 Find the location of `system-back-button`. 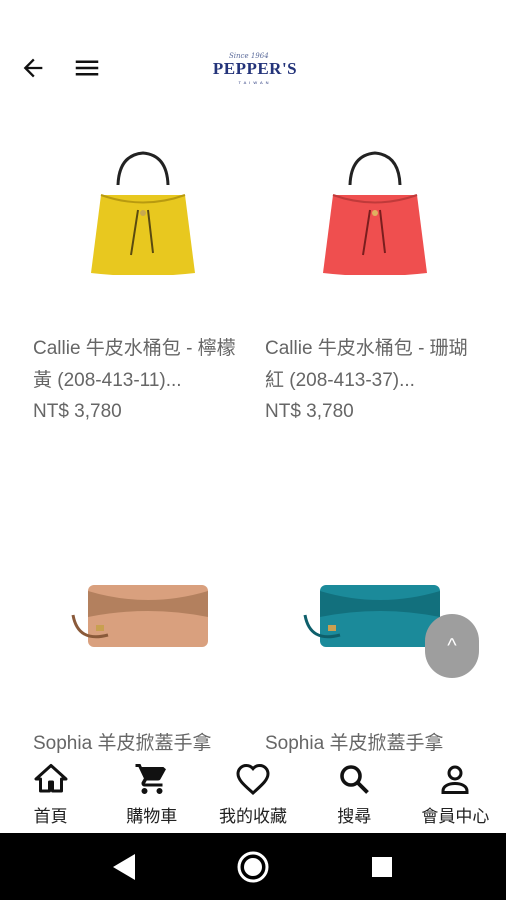

system-back-button is located at coordinates (124, 867).